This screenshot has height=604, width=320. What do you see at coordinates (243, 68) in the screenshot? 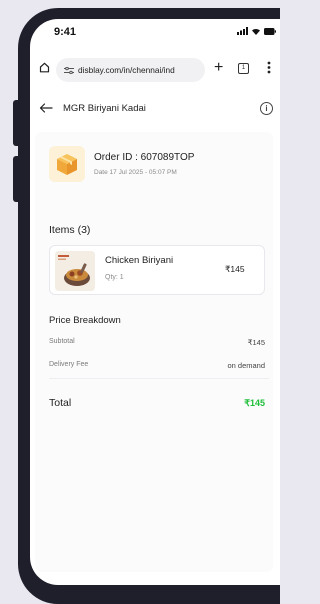
I see `tab-switcher-icon: 1` at bounding box center [243, 68].